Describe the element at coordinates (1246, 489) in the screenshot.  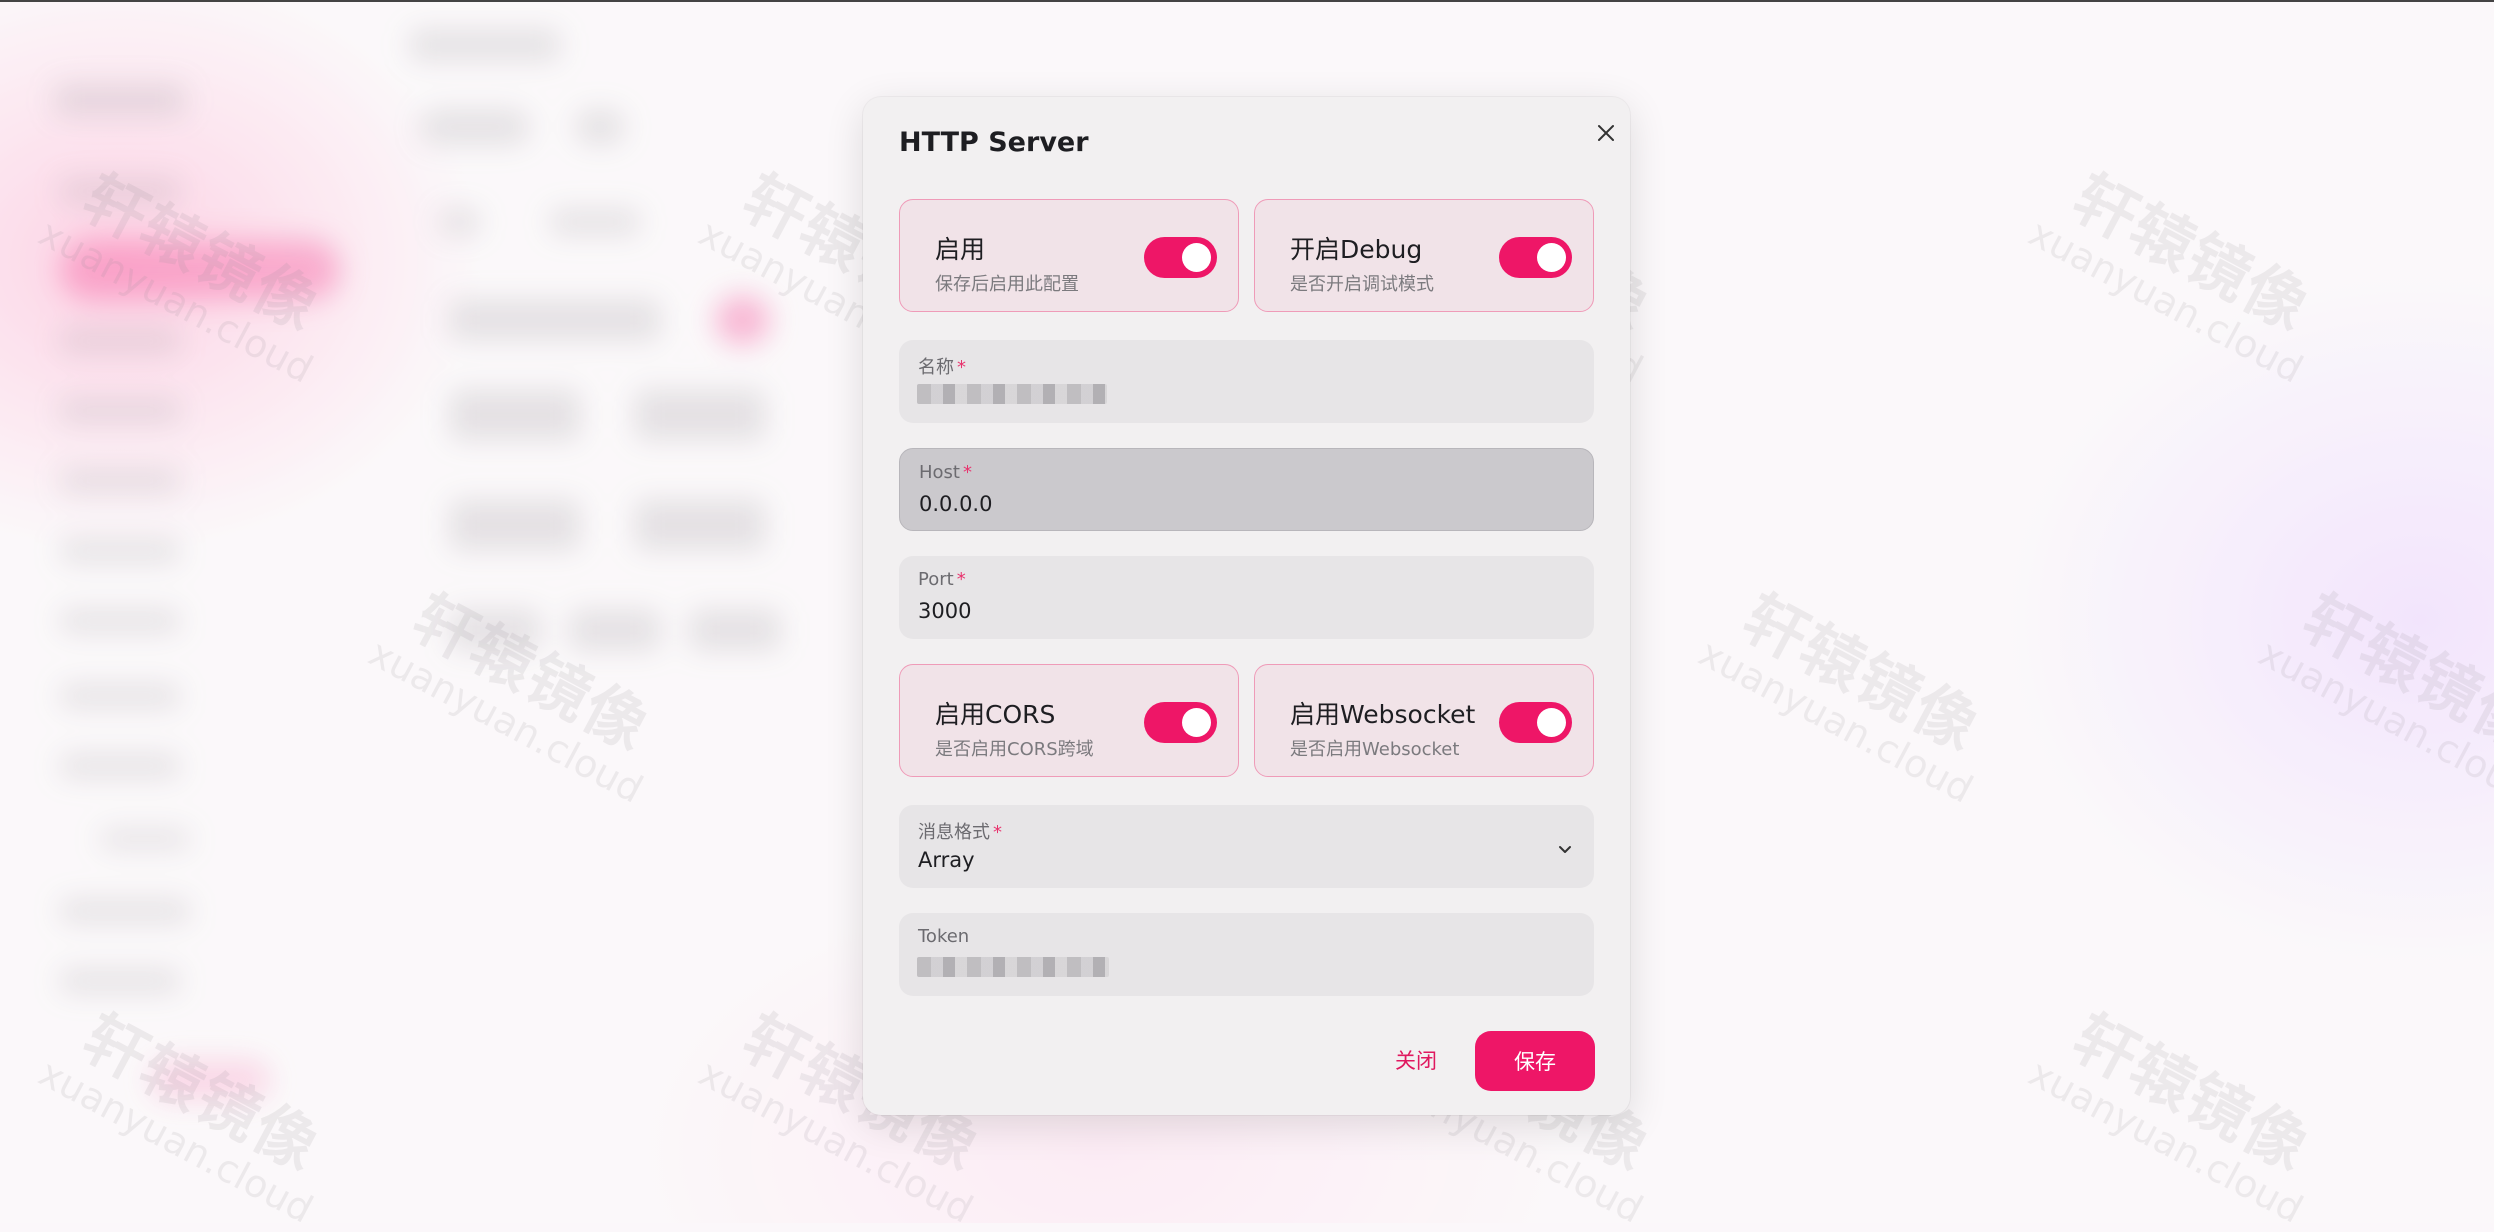
I see `host-field: Host * 0.0.0.0` at that location.